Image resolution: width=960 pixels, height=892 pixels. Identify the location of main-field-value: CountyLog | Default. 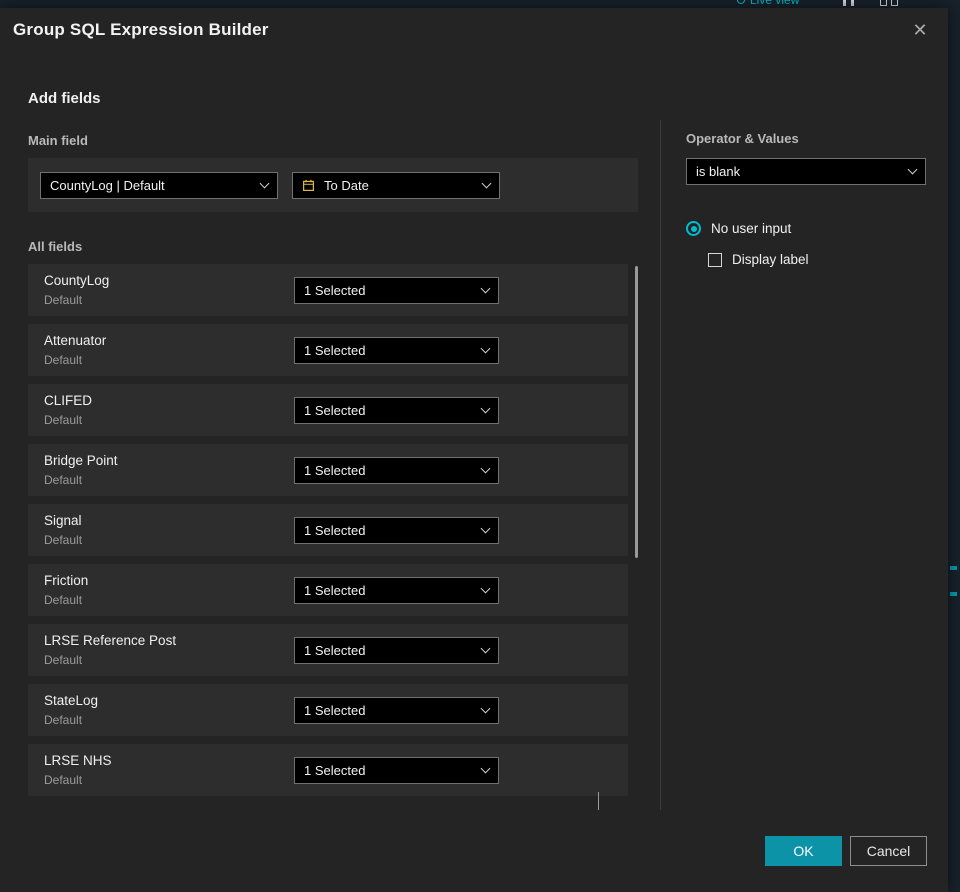
(107, 185).